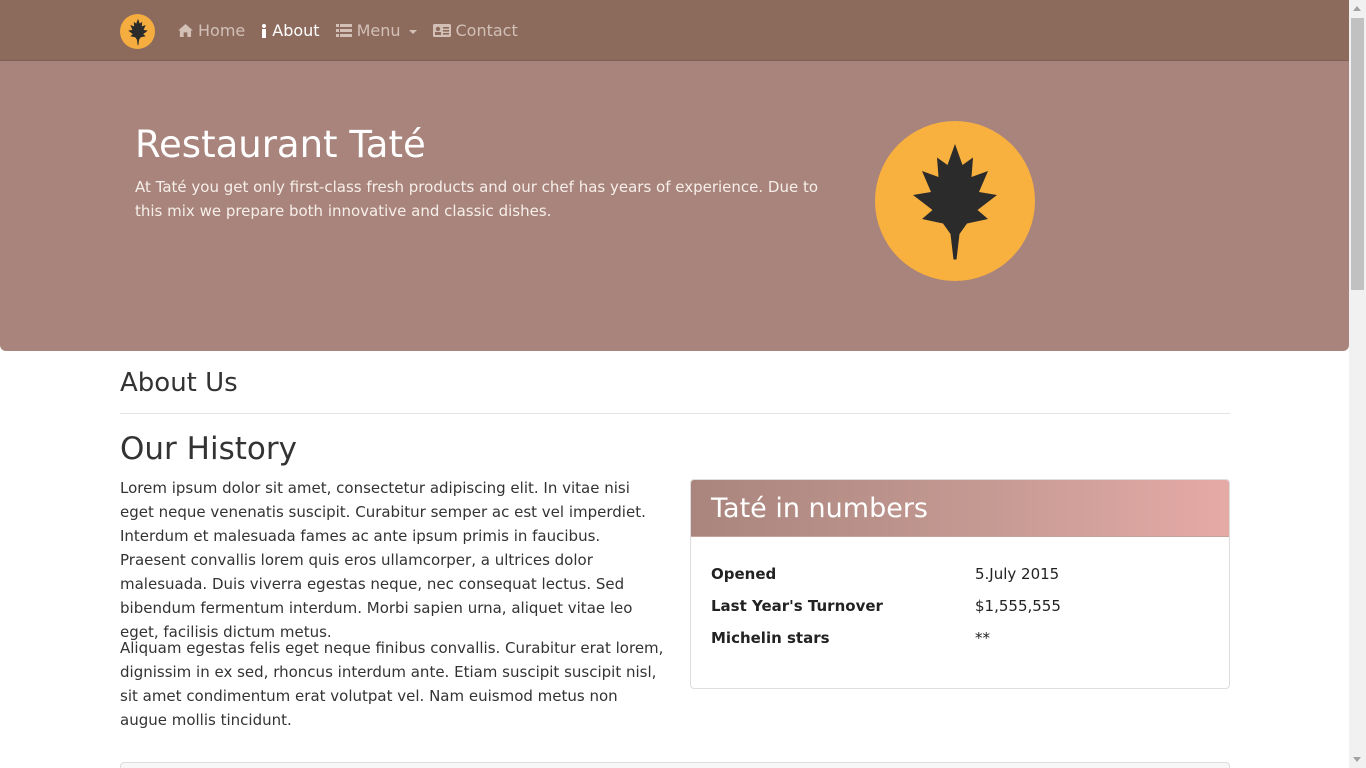  What do you see at coordinates (1357, 8) in the screenshot?
I see `scroll-up-icon` at bounding box center [1357, 8].